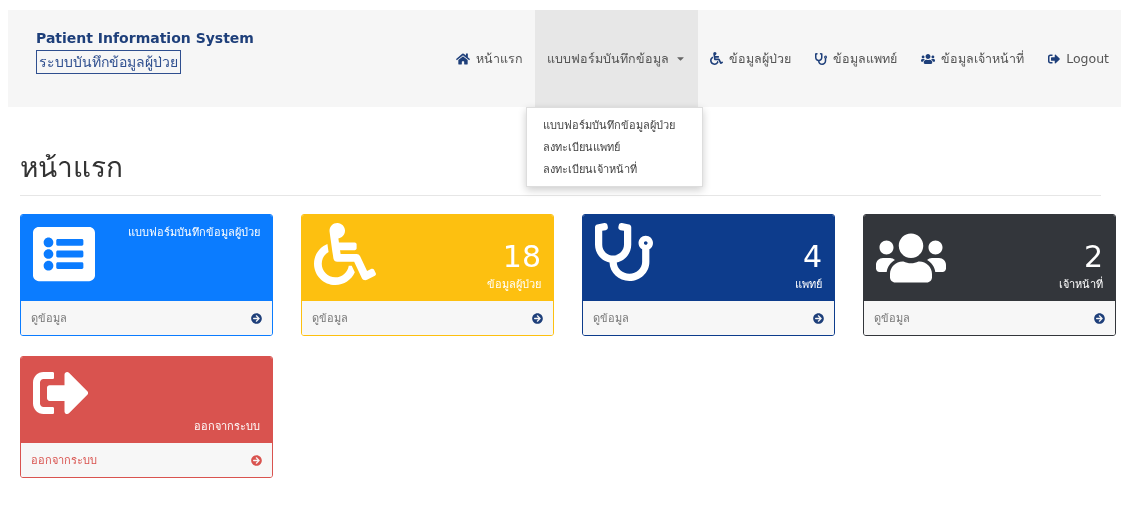 The height and width of the screenshot is (506, 1121). What do you see at coordinates (615, 125) in the screenshot?
I see `menu-item: แบบฟอร์มบันทึกข้อมูลผู้ป่วย` at bounding box center [615, 125].